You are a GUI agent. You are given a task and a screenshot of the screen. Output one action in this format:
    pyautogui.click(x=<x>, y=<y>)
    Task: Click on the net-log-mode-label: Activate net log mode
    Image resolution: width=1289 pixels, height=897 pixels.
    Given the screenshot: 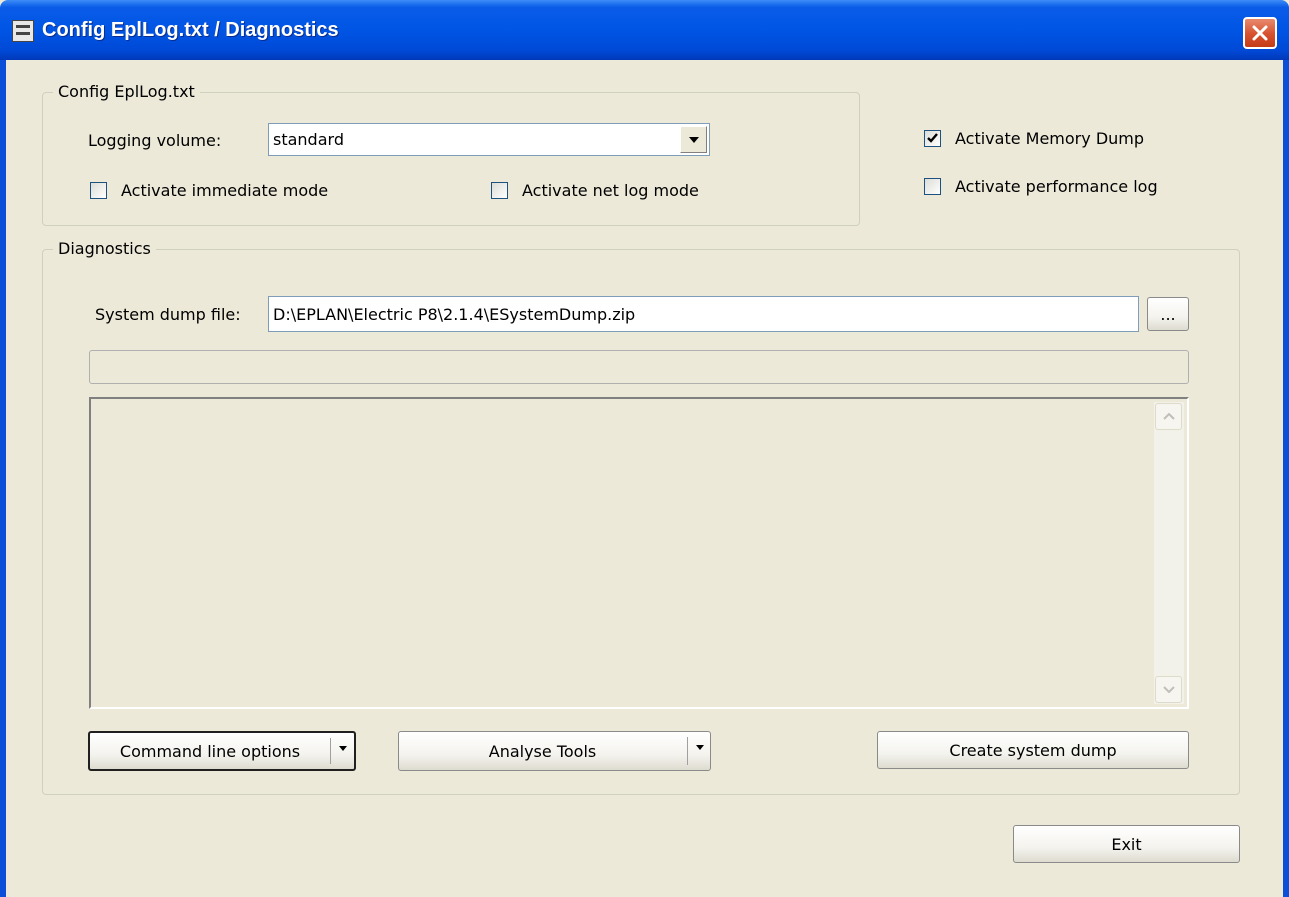 What is the action you would take?
    pyautogui.click(x=610, y=190)
    